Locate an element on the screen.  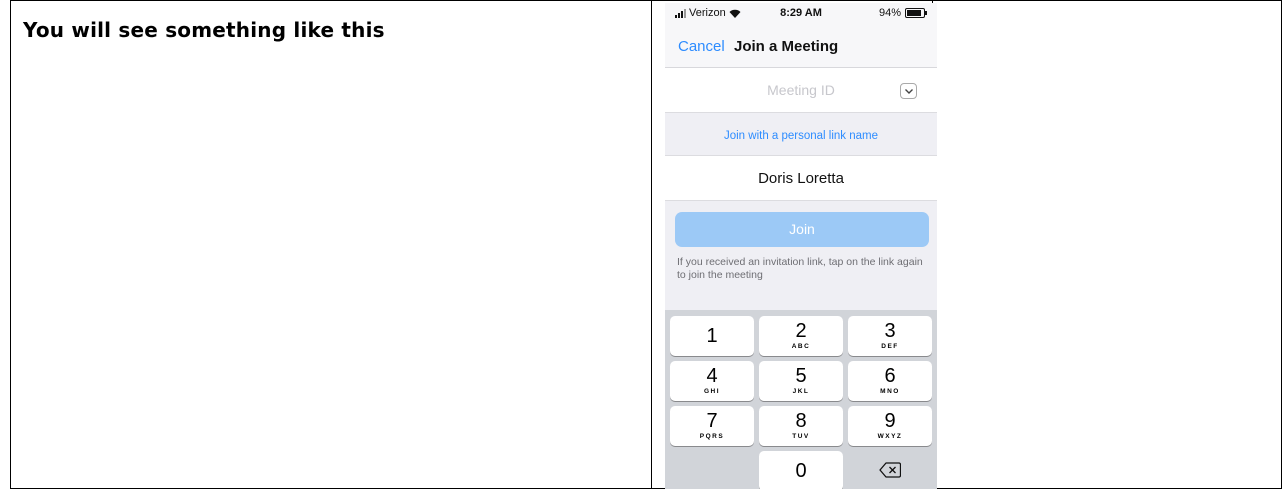
display-name-field: Doris Loretta is located at coordinates (801, 178).